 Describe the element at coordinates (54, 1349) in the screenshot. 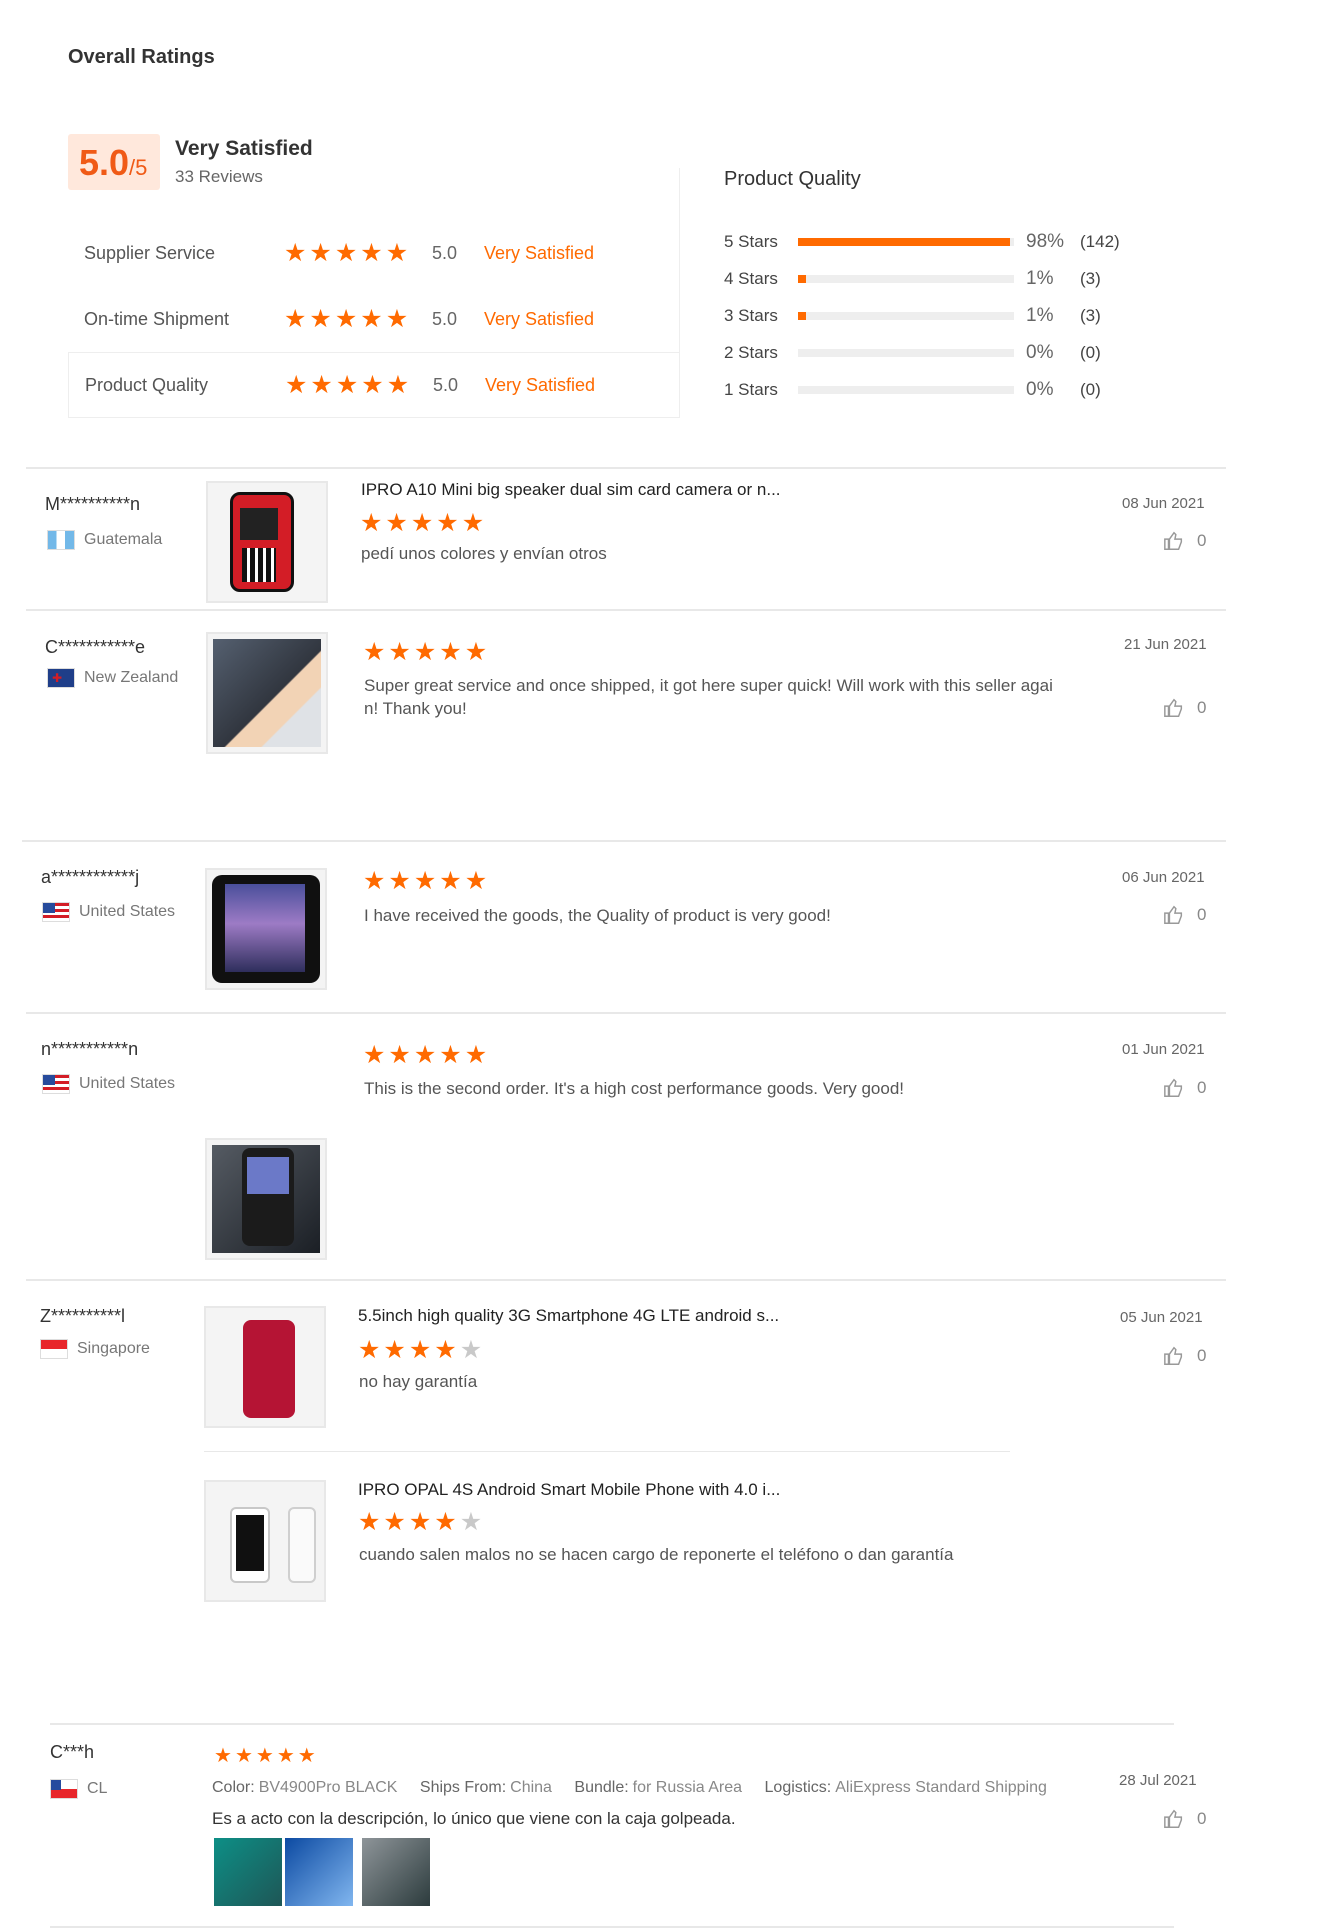

I see `singapore-flag-icon` at that location.